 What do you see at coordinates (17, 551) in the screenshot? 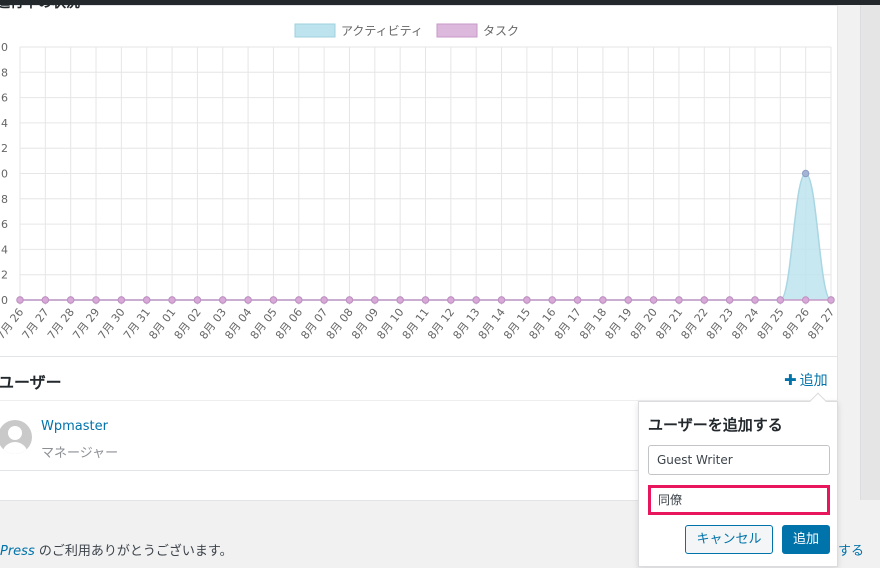
I see `wordpress-link: Press` at bounding box center [17, 551].